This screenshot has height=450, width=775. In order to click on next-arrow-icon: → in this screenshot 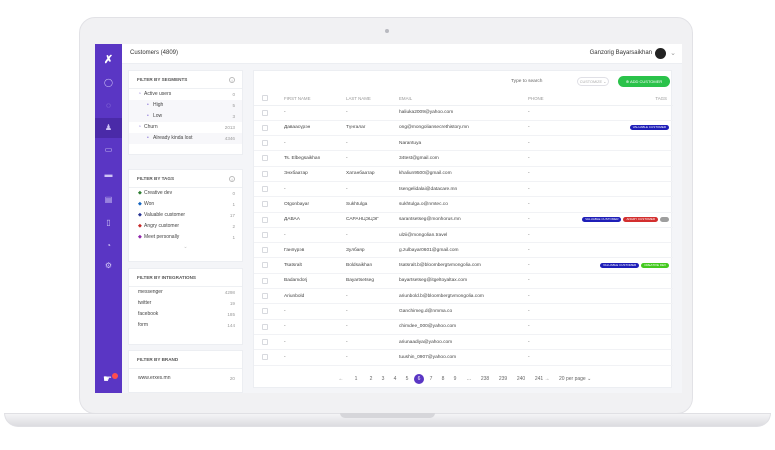, I will do `click(547, 379)`.